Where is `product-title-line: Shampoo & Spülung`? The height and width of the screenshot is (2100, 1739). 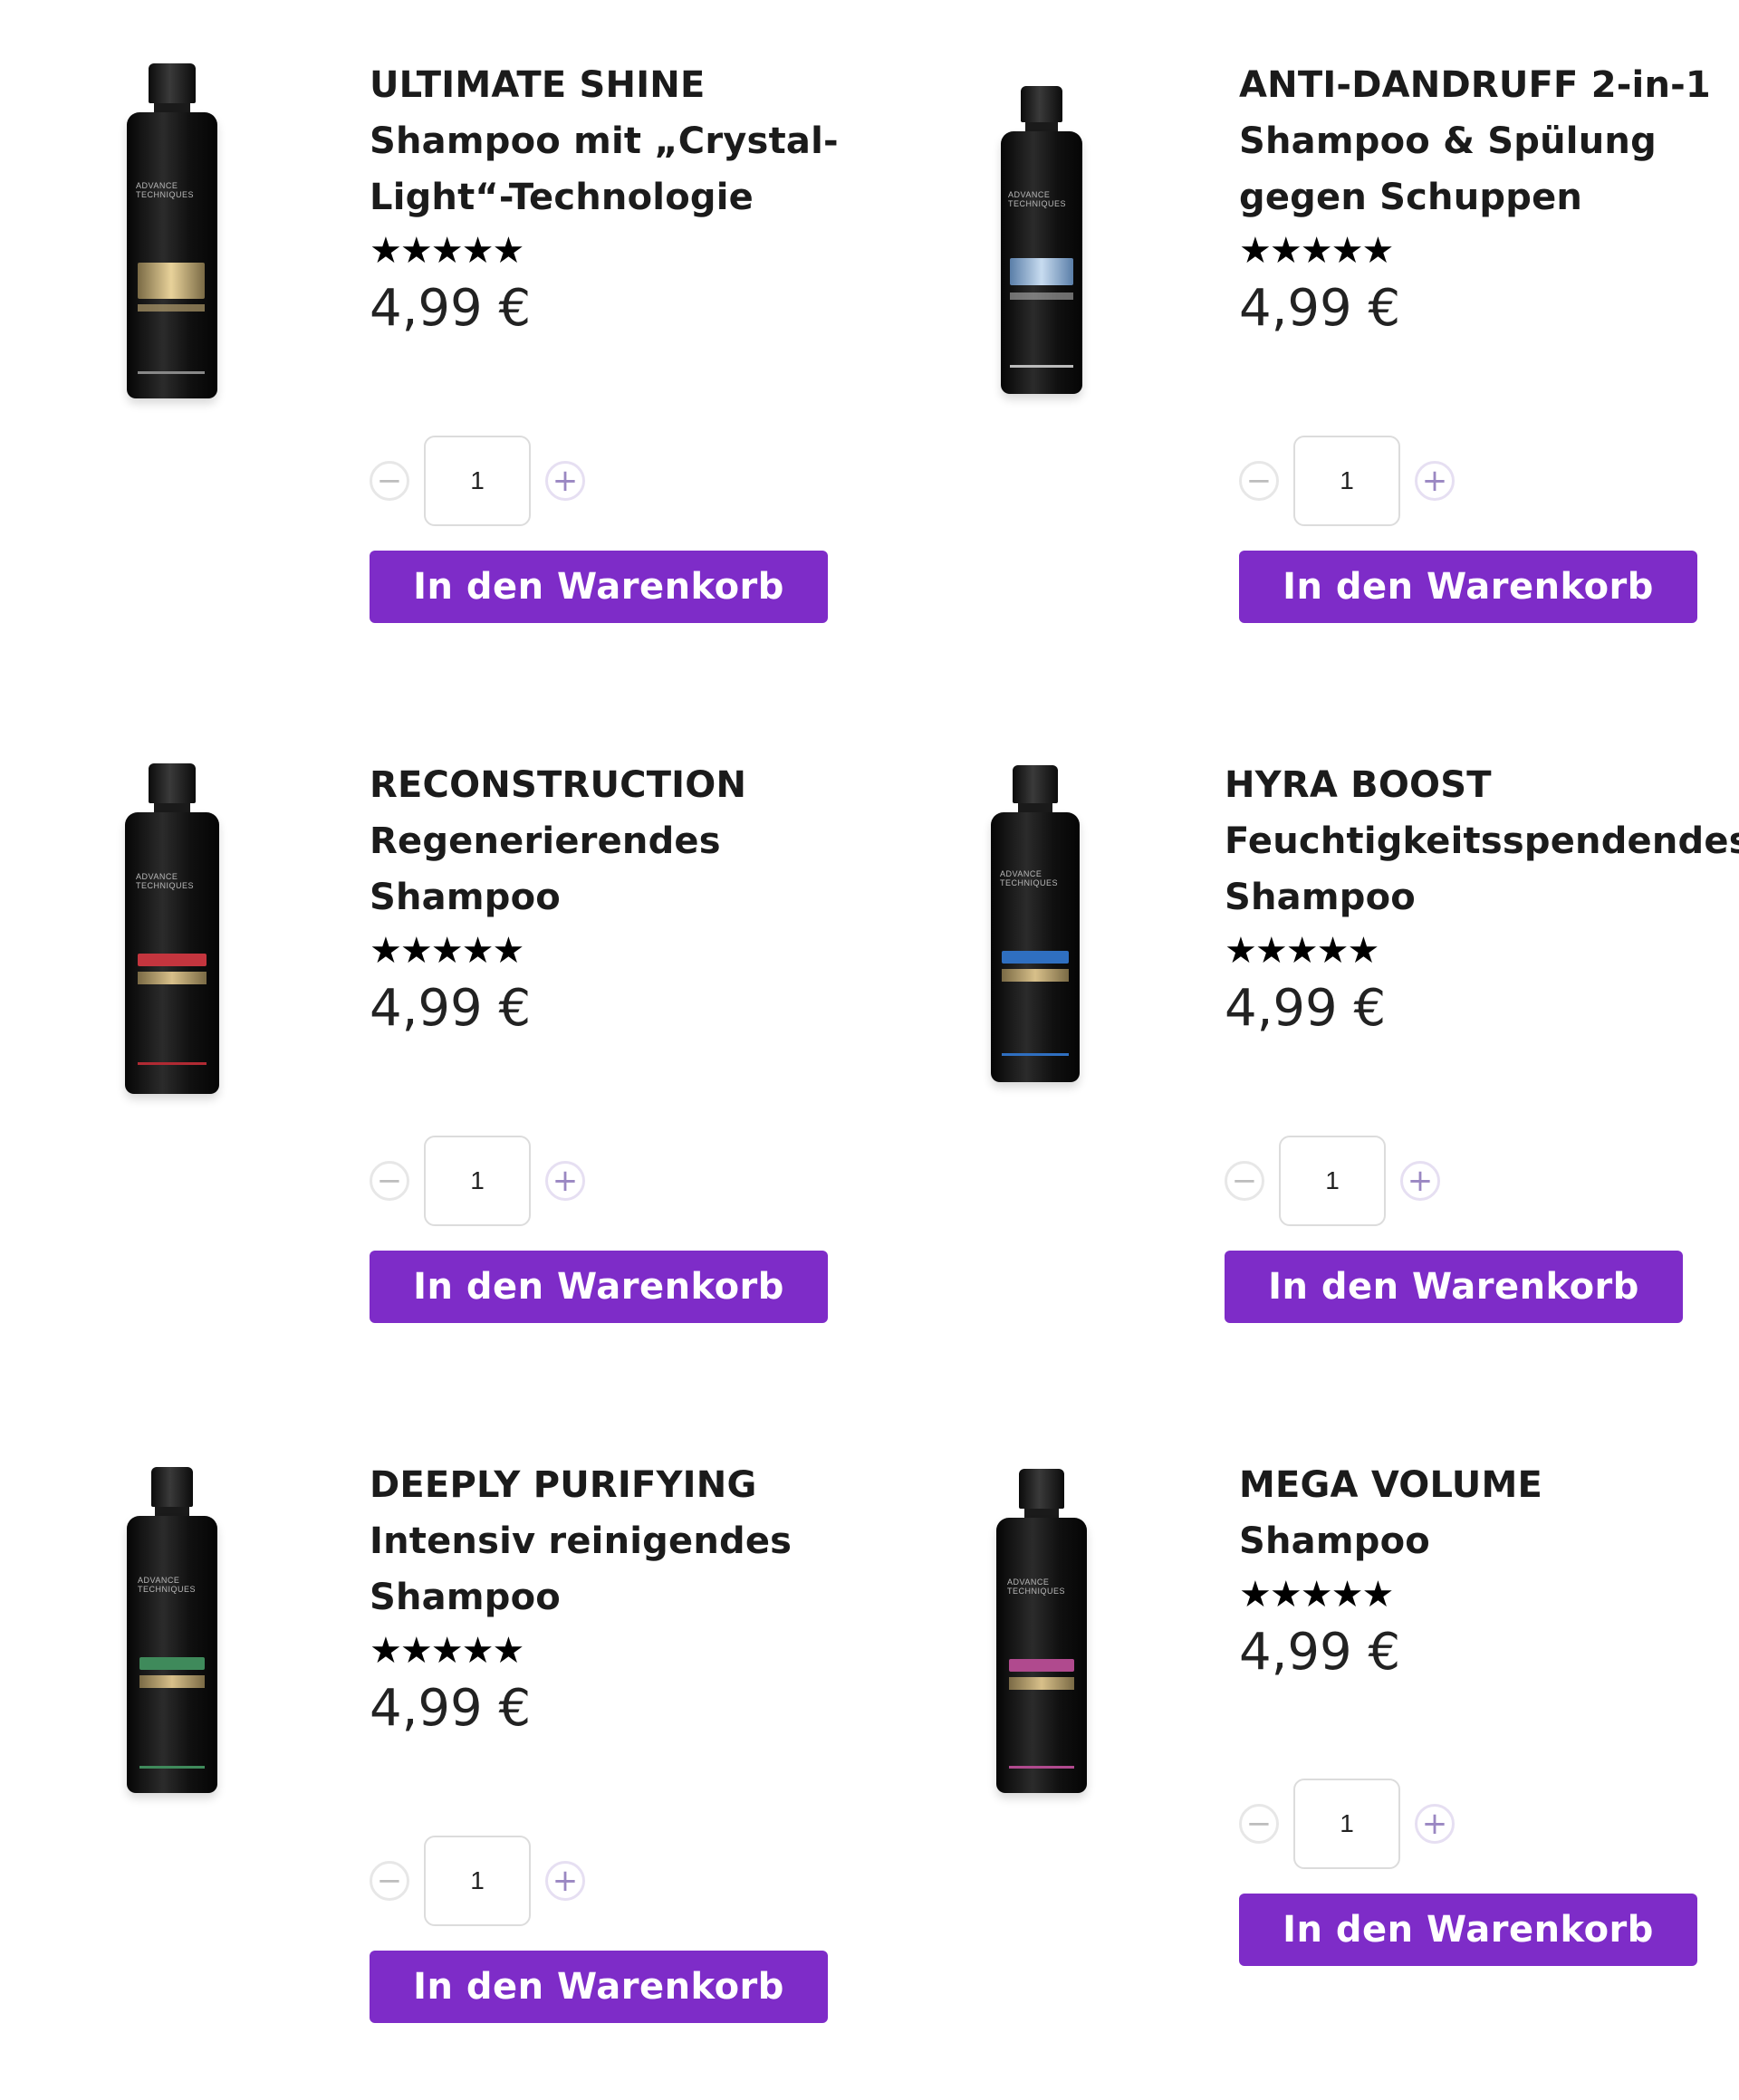
product-title-line: Shampoo & Spülung is located at coordinates (1475, 141).